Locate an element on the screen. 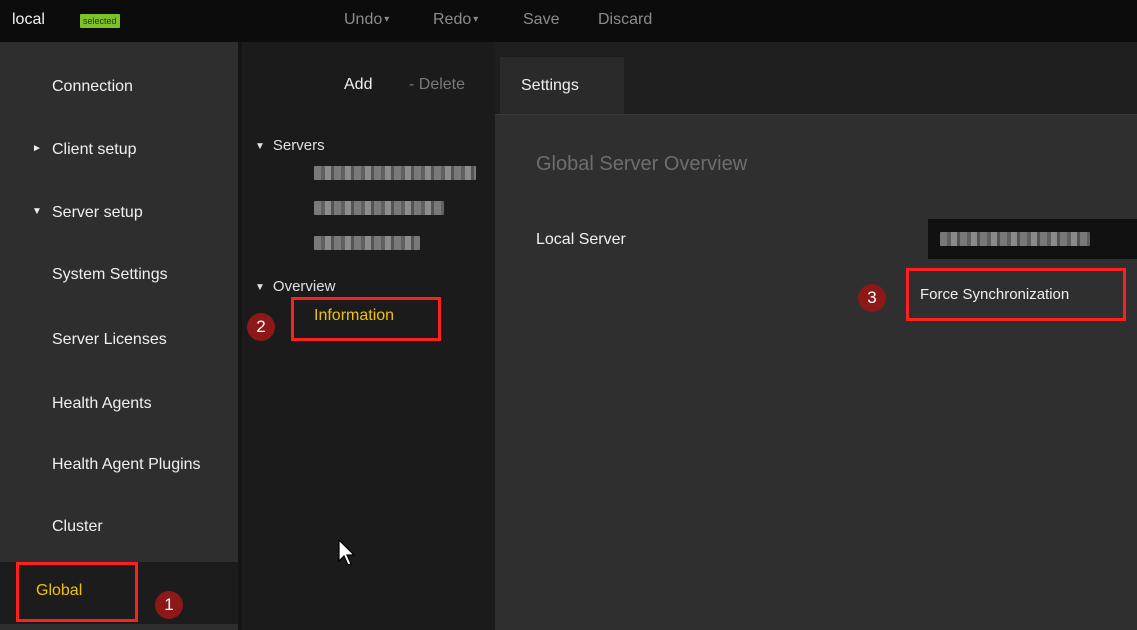 This screenshot has height=630, width=1137. step-badge-3: 3 is located at coordinates (872, 298).